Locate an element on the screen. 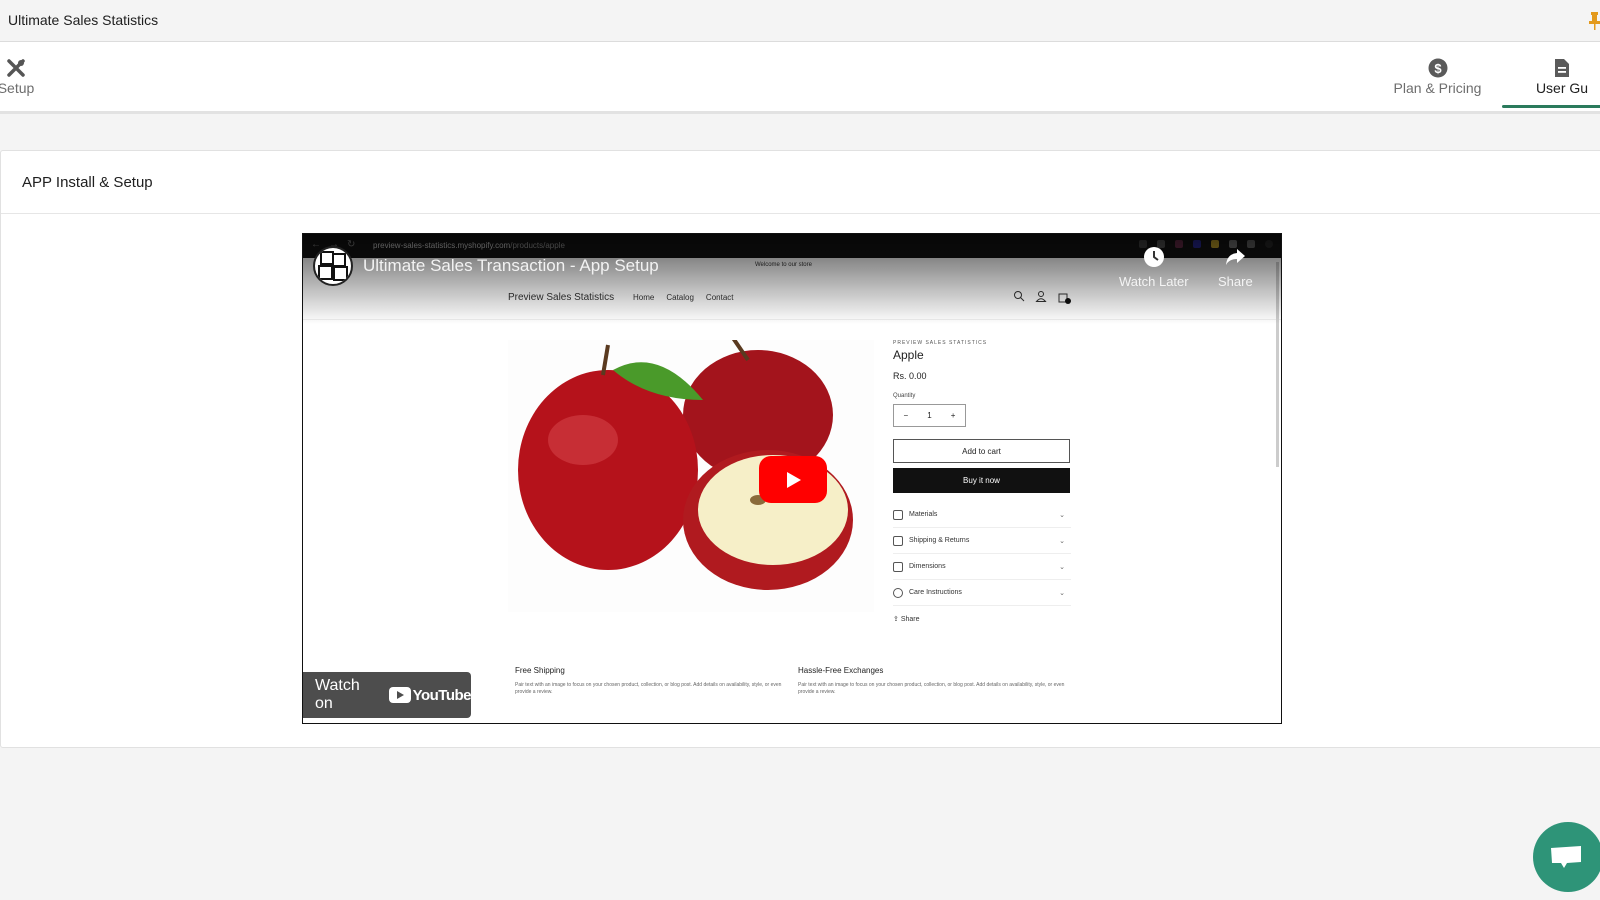 The width and height of the screenshot is (1600, 900). plus-icon: + is located at coordinates (953, 415).